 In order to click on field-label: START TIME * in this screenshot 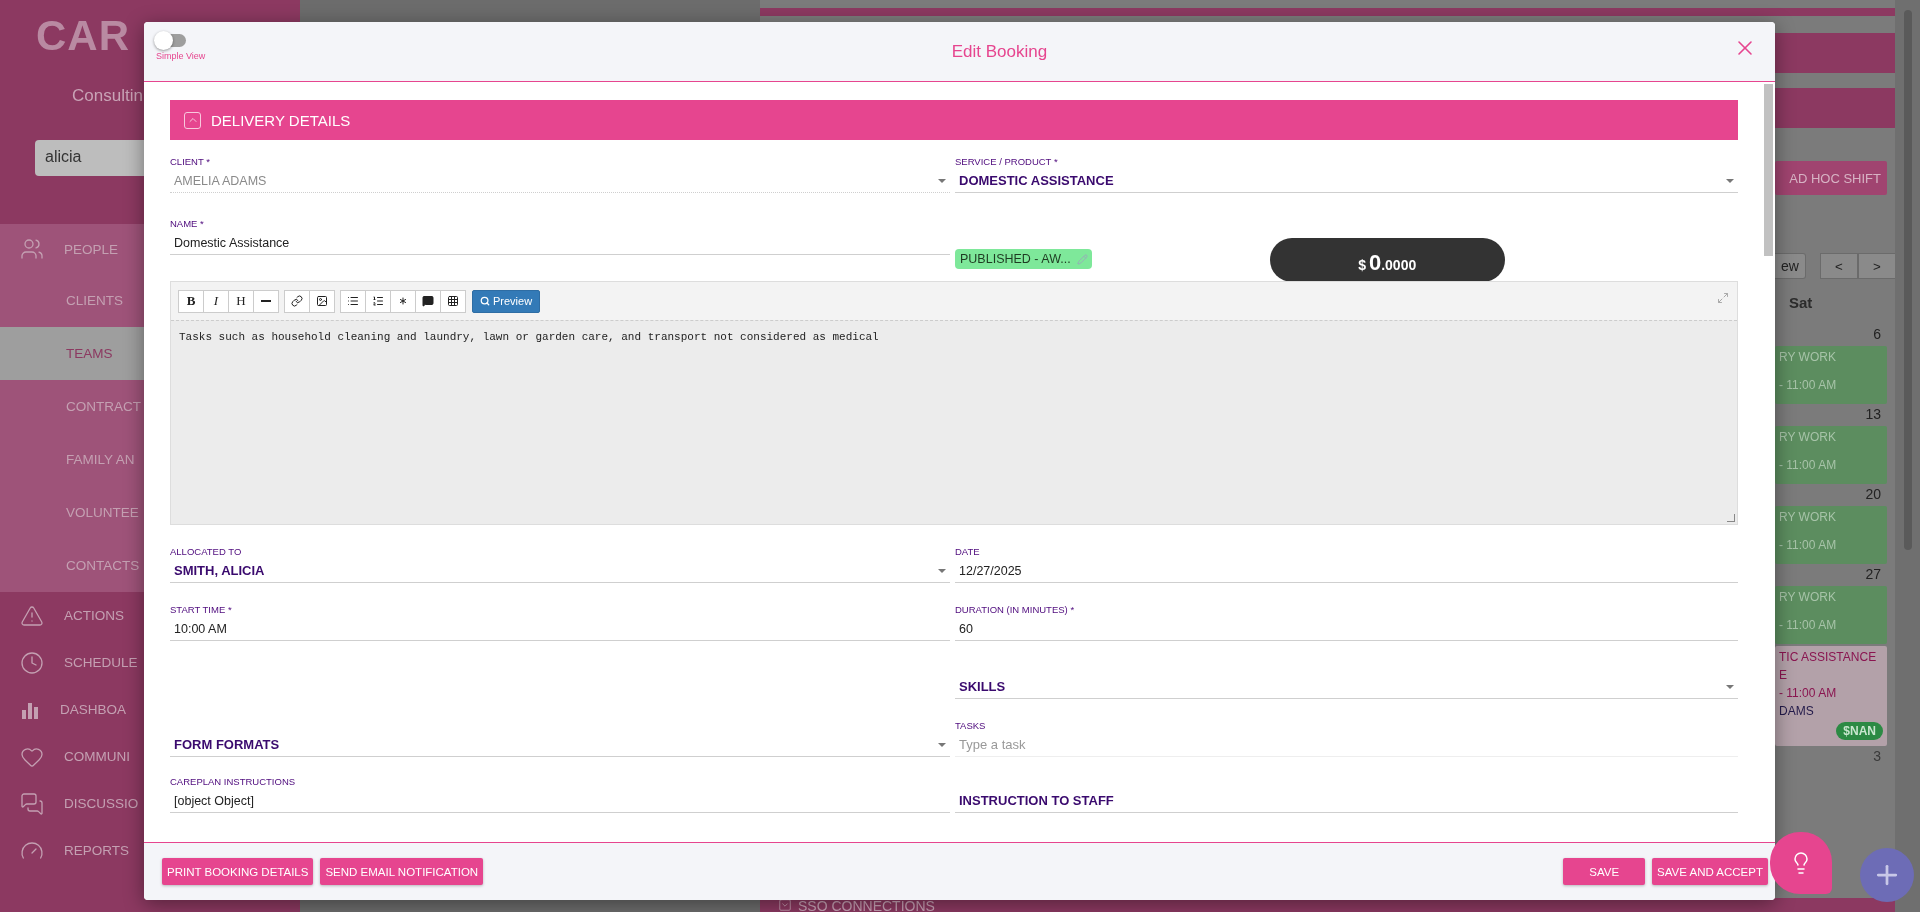, I will do `click(201, 610)`.